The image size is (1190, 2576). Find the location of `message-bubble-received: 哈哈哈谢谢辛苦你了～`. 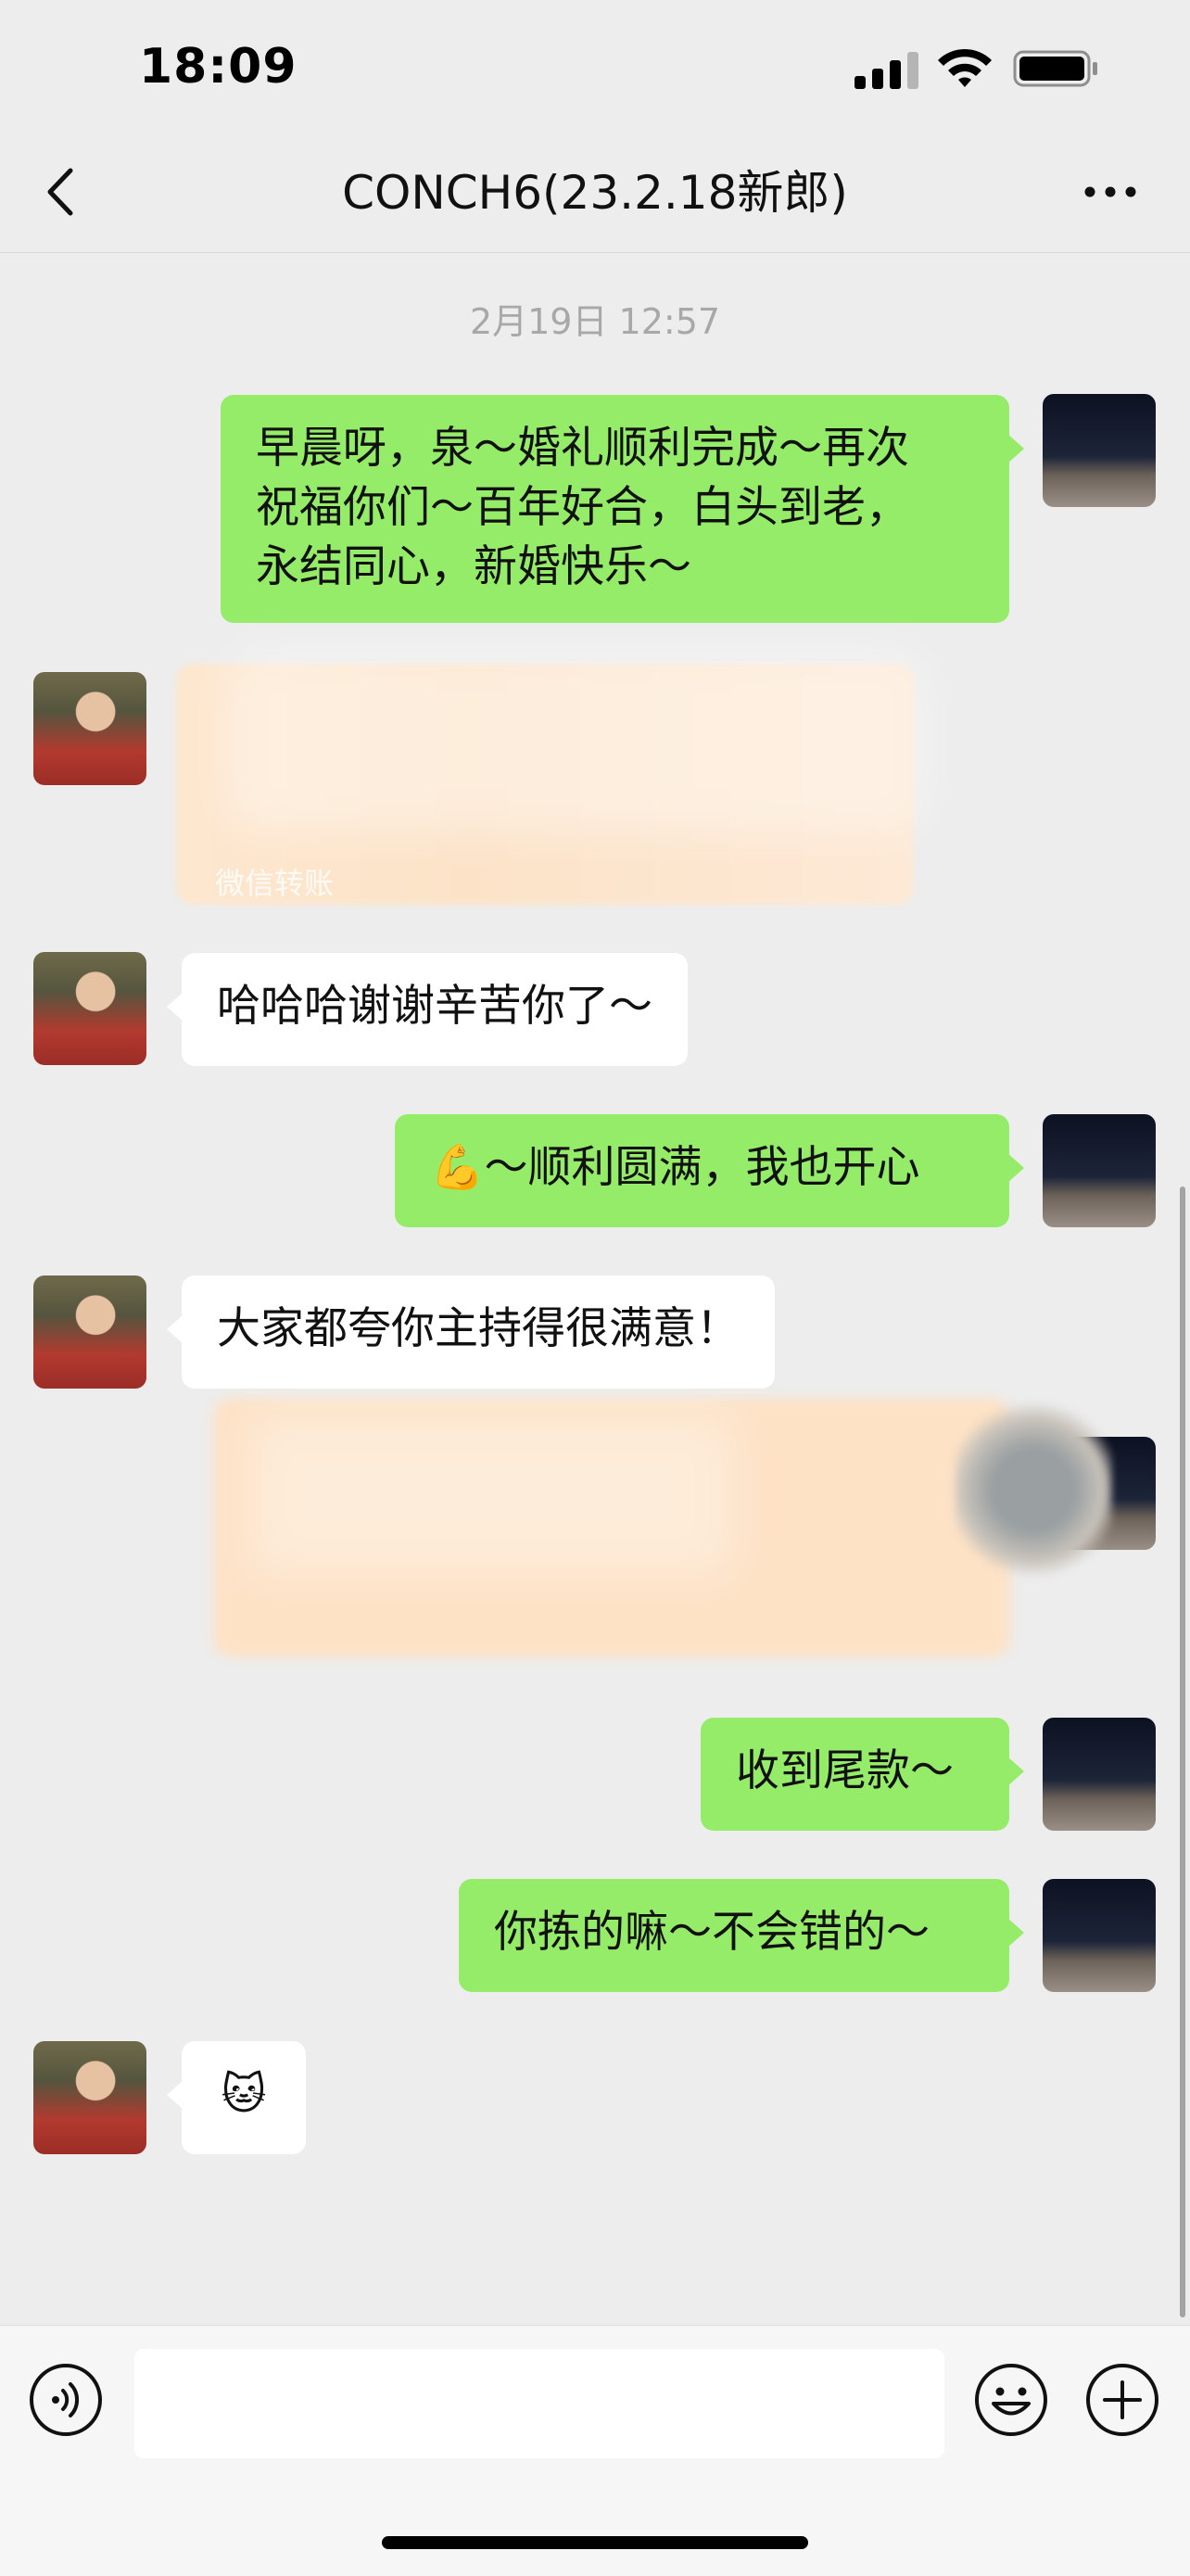

message-bubble-received: 哈哈哈谢谢辛苦你了～ is located at coordinates (427, 1009).